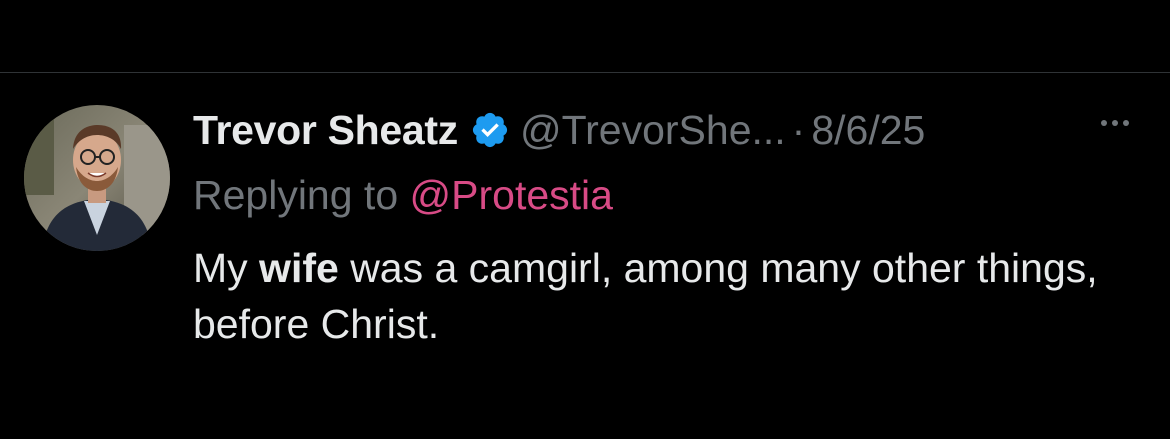 The image size is (1170, 439). I want to click on verified-badge-icon, so click(490, 130).